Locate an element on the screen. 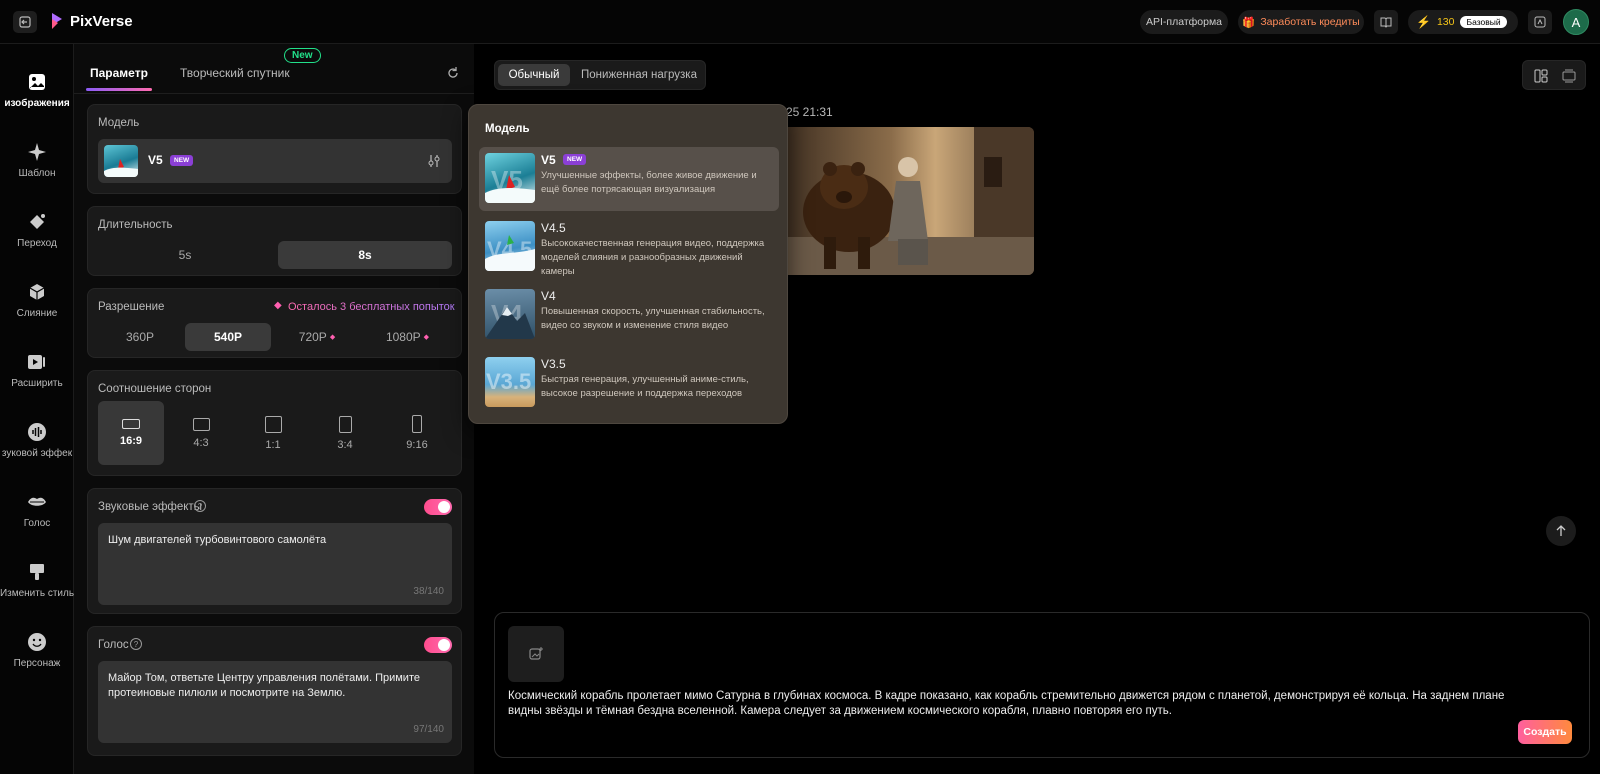 The width and height of the screenshot is (1600, 774). arrow-up-icon is located at coordinates (1561, 530).